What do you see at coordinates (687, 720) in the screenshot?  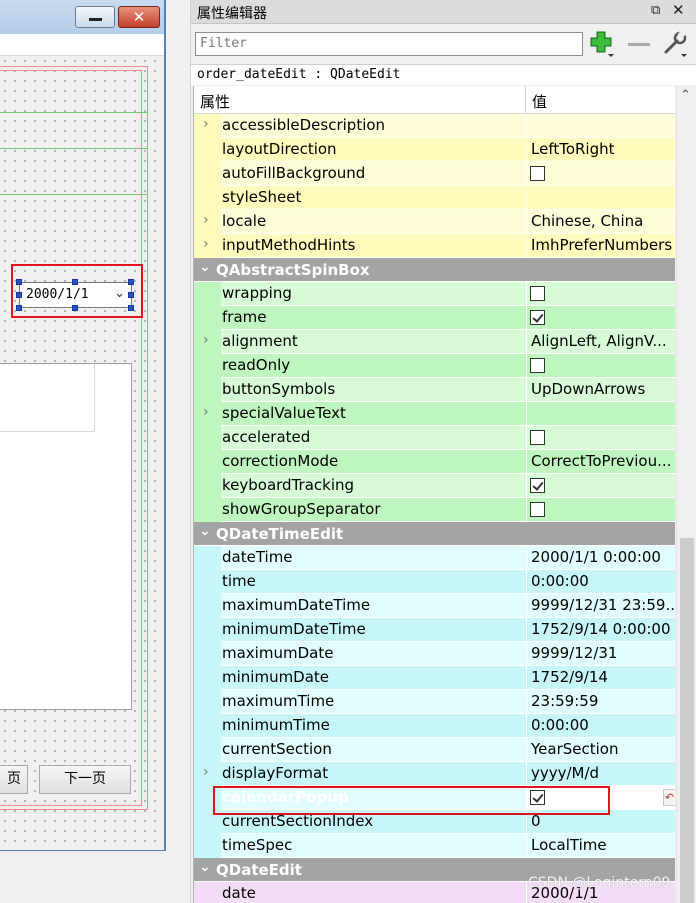 I see `scrollbar-thumb` at bounding box center [687, 720].